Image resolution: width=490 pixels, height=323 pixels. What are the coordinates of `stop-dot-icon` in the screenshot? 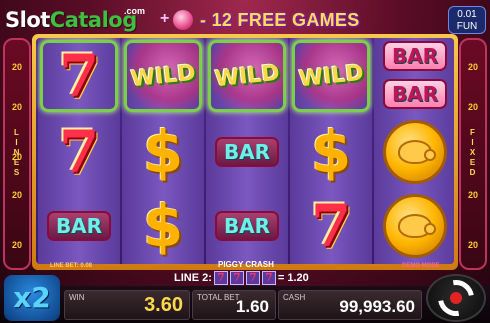 It's located at (456, 298).